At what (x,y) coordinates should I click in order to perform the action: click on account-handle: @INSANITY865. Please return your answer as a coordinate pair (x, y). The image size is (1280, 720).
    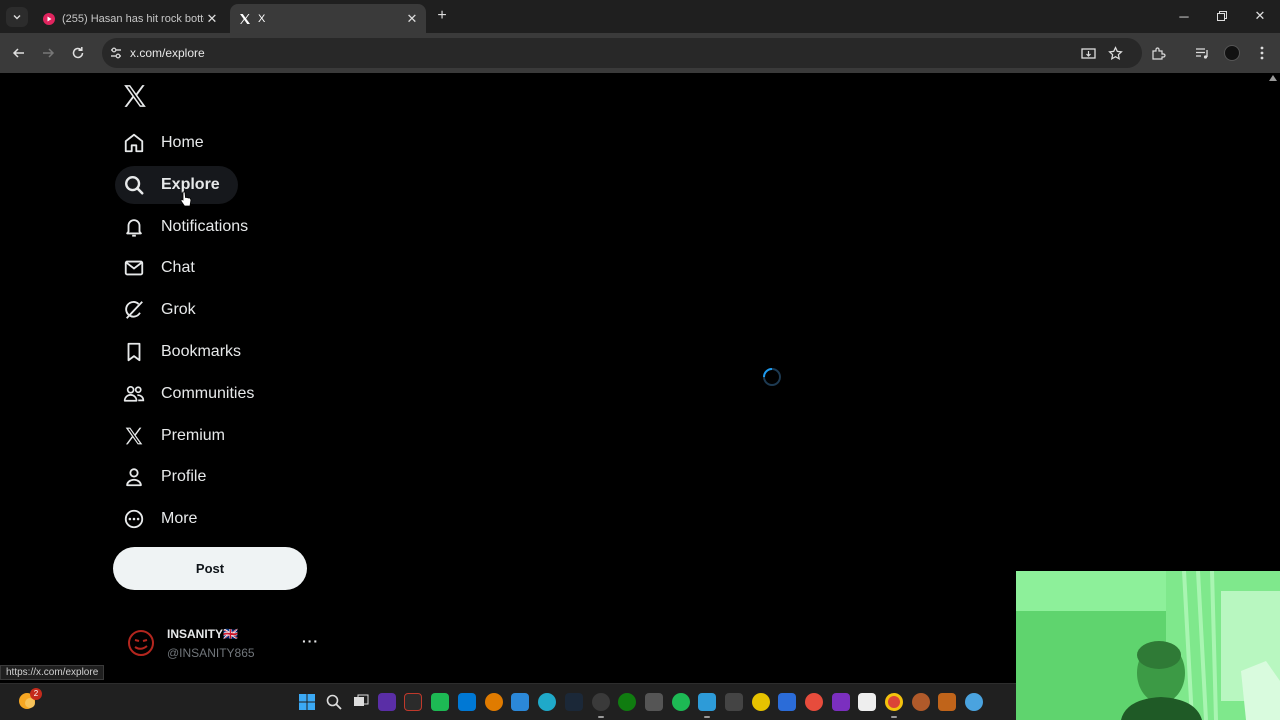
    Looking at the image, I should click on (211, 653).